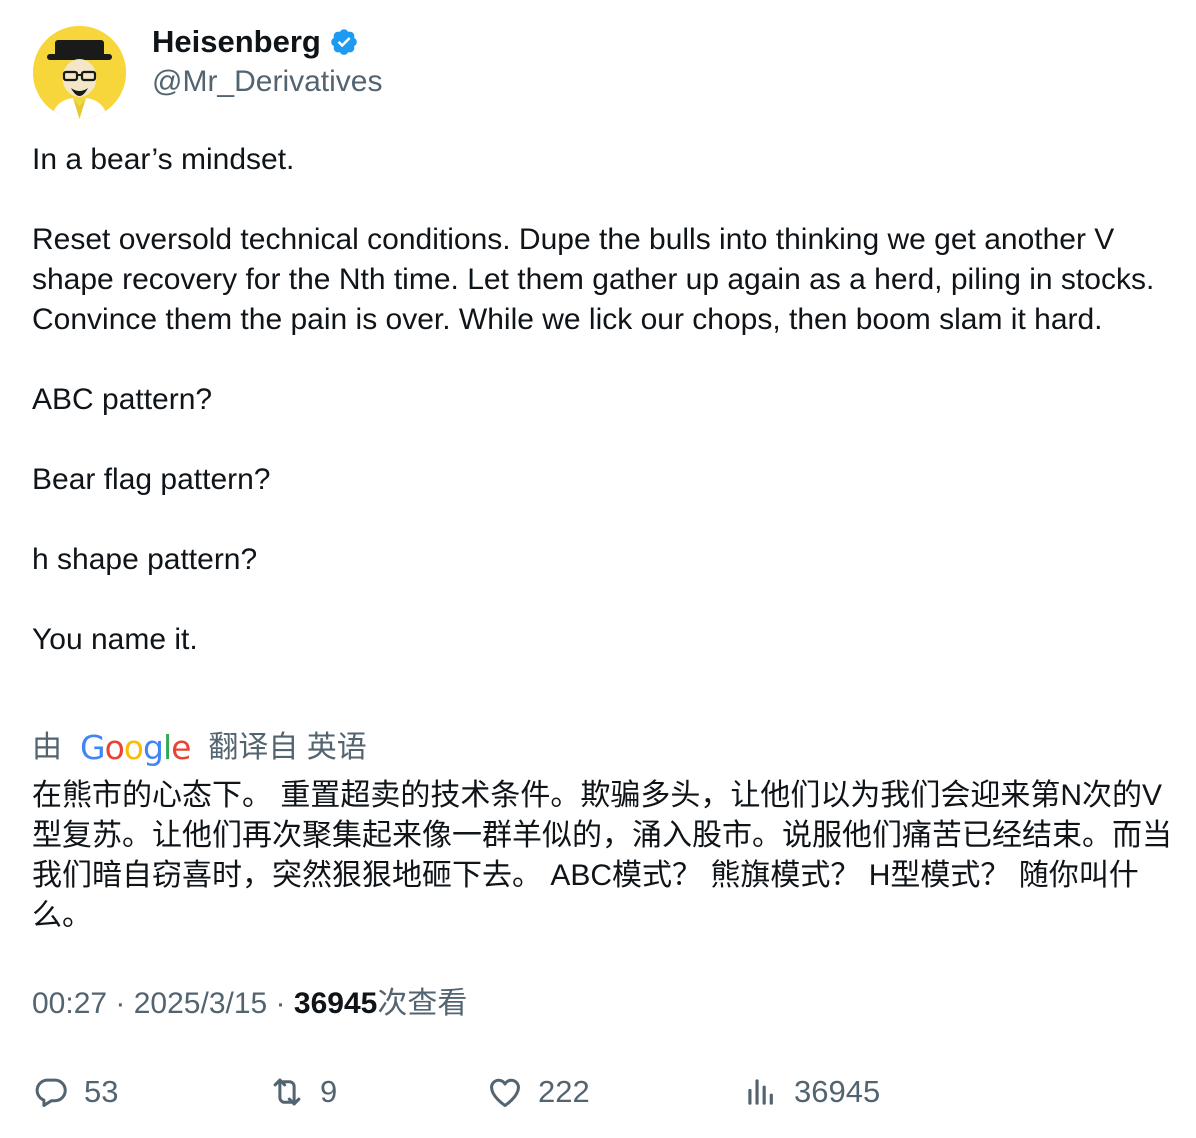  What do you see at coordinates (181, 747) in the screenshot?
I see `google-letter: e` at bounding box center [181, 747].